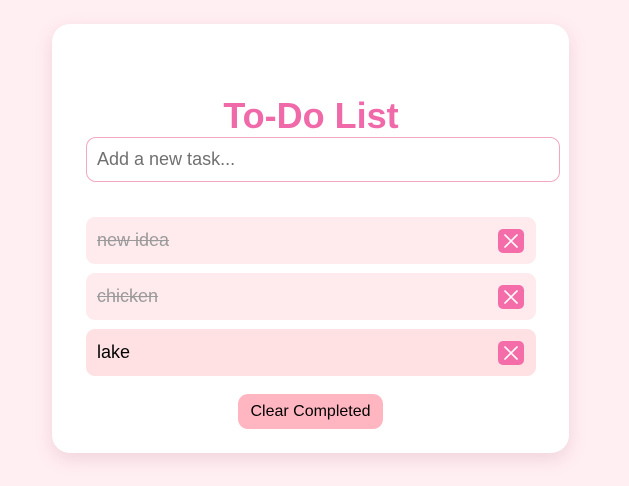 The image size is (629, 486). What do you see at coordinates (128, 296) in the screenshot?
I see `task-label: chicken` at bounding box center [128, 296].